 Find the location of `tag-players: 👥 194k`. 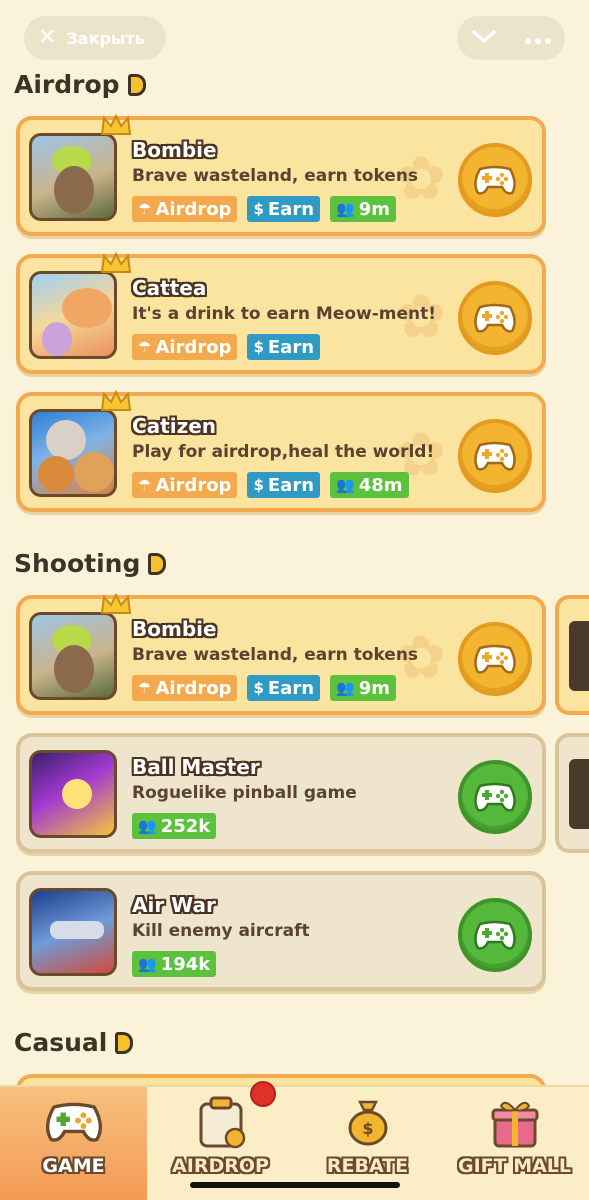

tag-players: 👥 194k is located at coordinates (174, 964).